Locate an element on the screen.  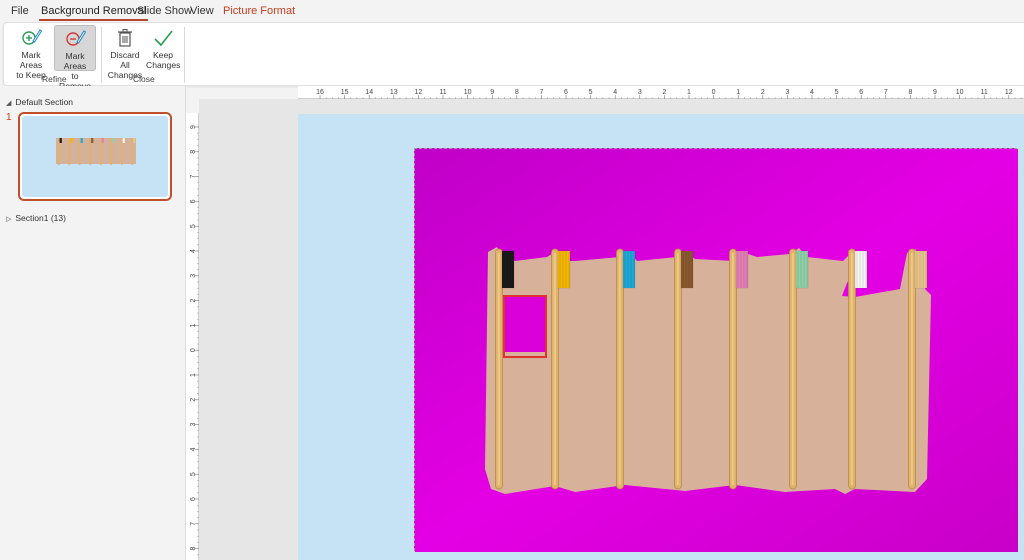
discard-all-changes-button: Discard All Changes is located at coordinates (125, 52).